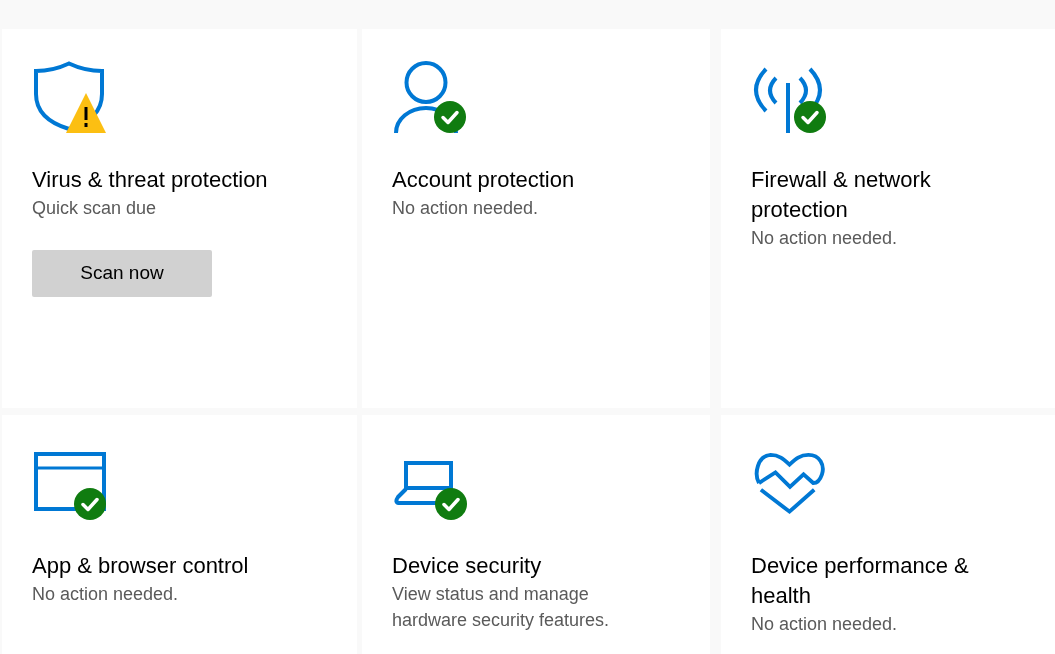 This screenshot has height=654, width=1055. What do you see at coordinates (140, 566) in the screenshot?
I see `section-title: App & browser control` at bounding box center [140, 566].